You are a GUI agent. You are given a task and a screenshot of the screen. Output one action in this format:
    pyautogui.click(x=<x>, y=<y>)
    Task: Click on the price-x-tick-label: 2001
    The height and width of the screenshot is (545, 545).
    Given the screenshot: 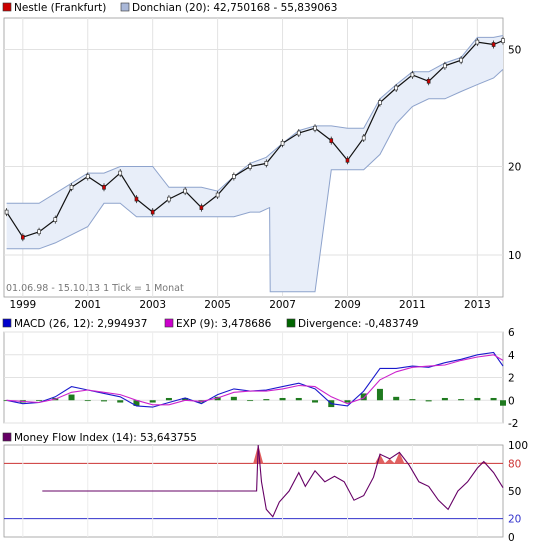 What is the action you would take?
    pyautogui.click(x=87, y=305)
    